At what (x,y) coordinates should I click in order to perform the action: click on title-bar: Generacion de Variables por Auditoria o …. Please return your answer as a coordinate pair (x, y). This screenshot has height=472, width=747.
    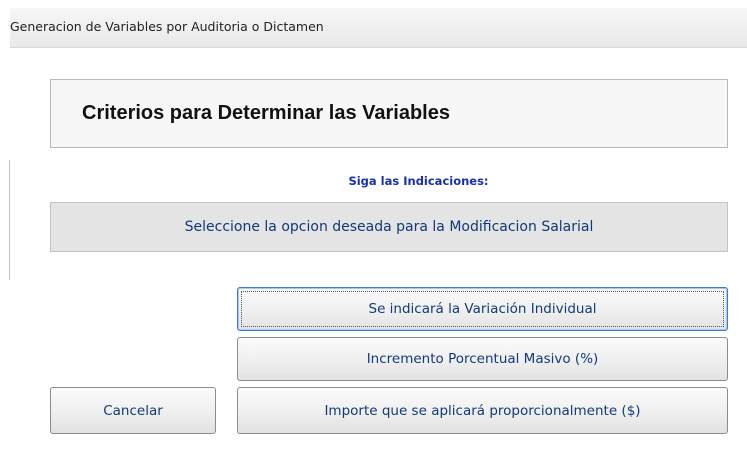
    Looking at the image, I should click on (378, 28).